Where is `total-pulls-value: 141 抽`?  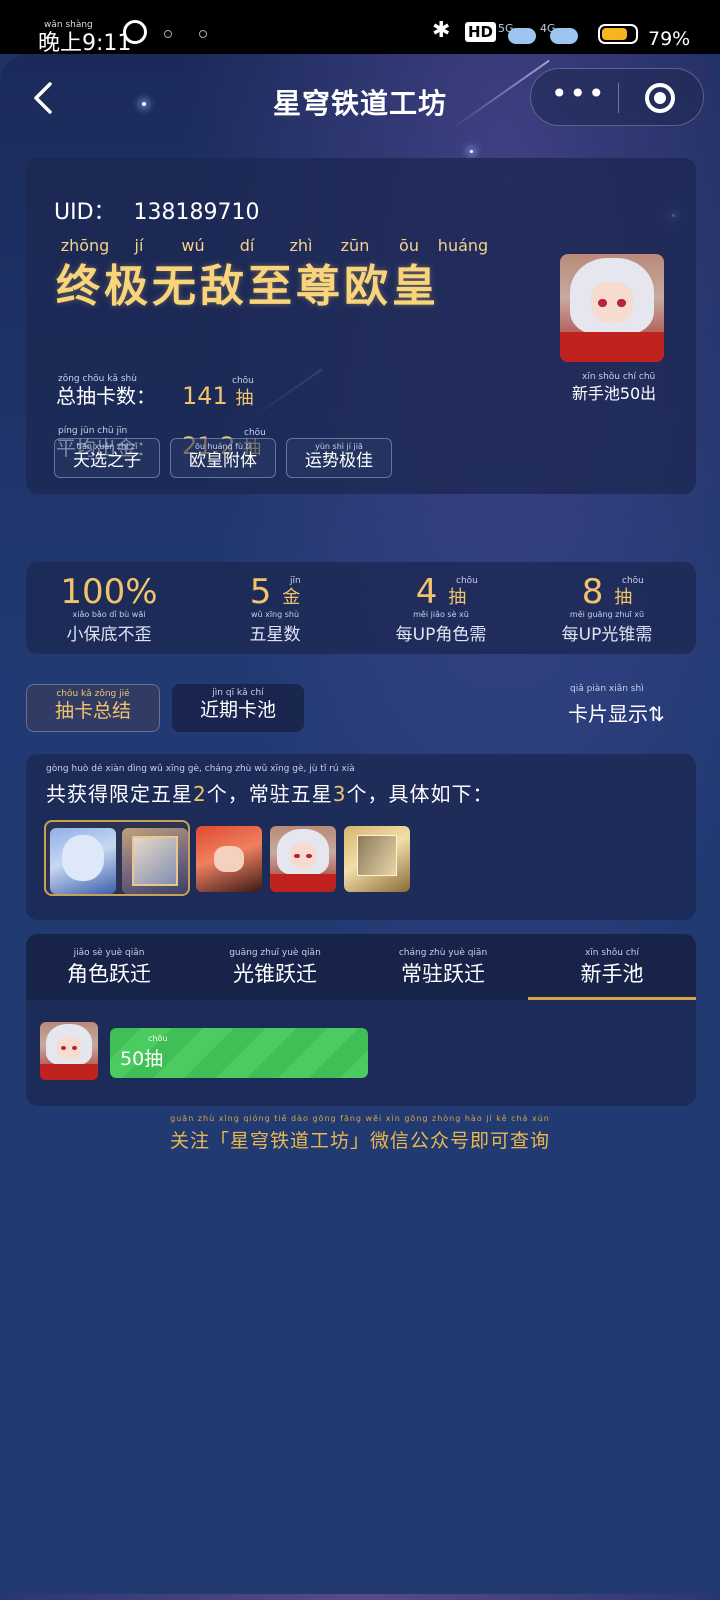
total-pulls-value: 141 抽 is located at coordinates (217, 396).